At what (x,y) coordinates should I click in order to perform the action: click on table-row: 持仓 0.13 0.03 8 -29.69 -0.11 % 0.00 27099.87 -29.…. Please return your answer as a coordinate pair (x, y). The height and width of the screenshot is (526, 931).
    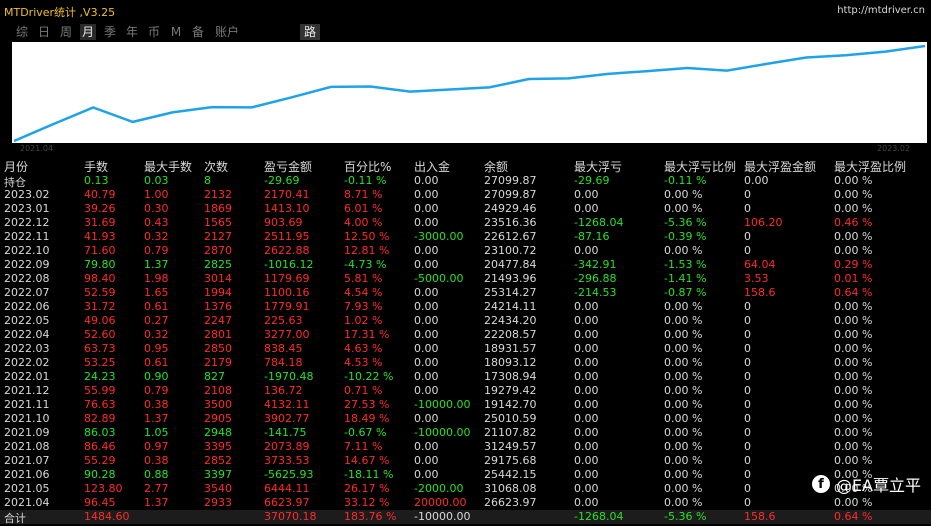
    Looking at the image, I should click on (465, 181).